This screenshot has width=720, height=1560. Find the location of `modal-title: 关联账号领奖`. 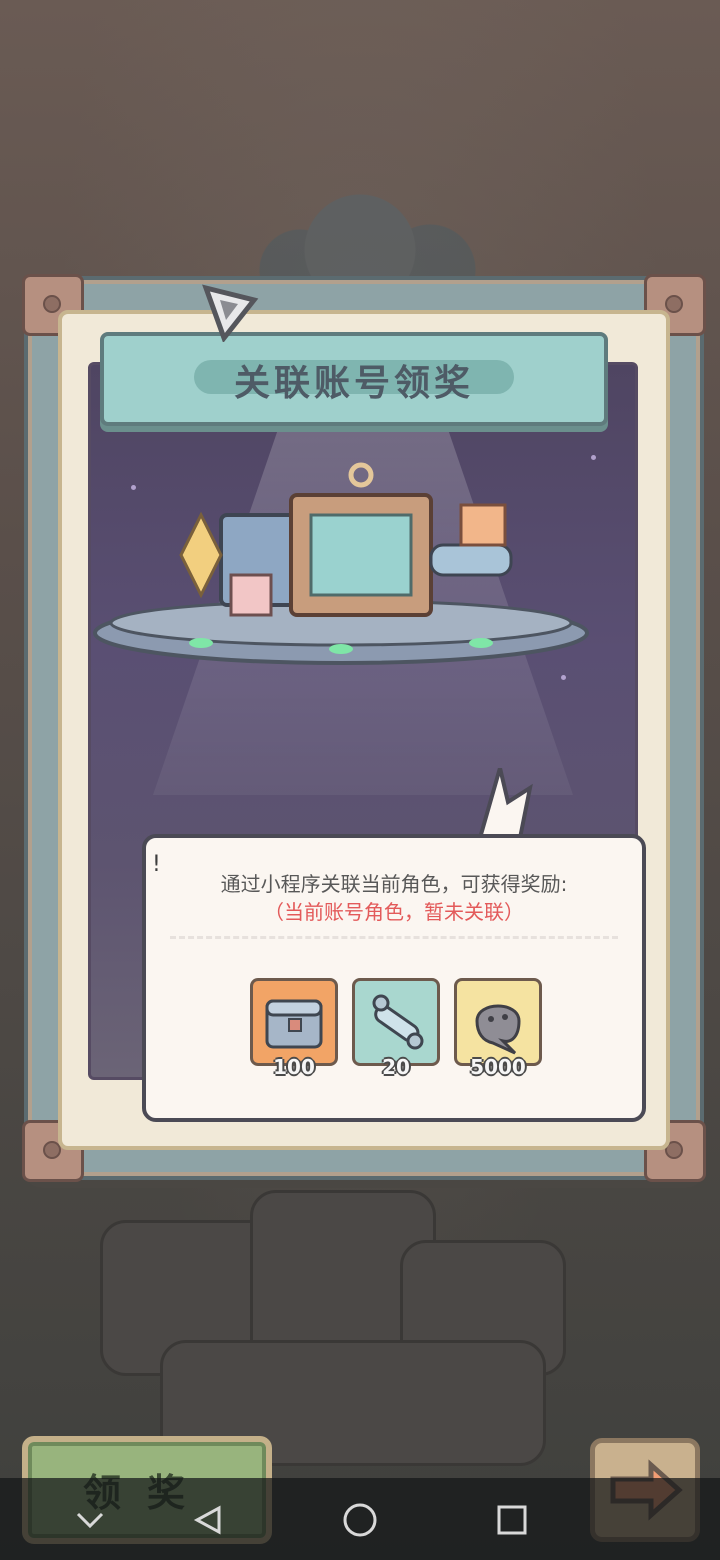

modal-title: 关联账号领奖 is located at coordinates (353, 383).